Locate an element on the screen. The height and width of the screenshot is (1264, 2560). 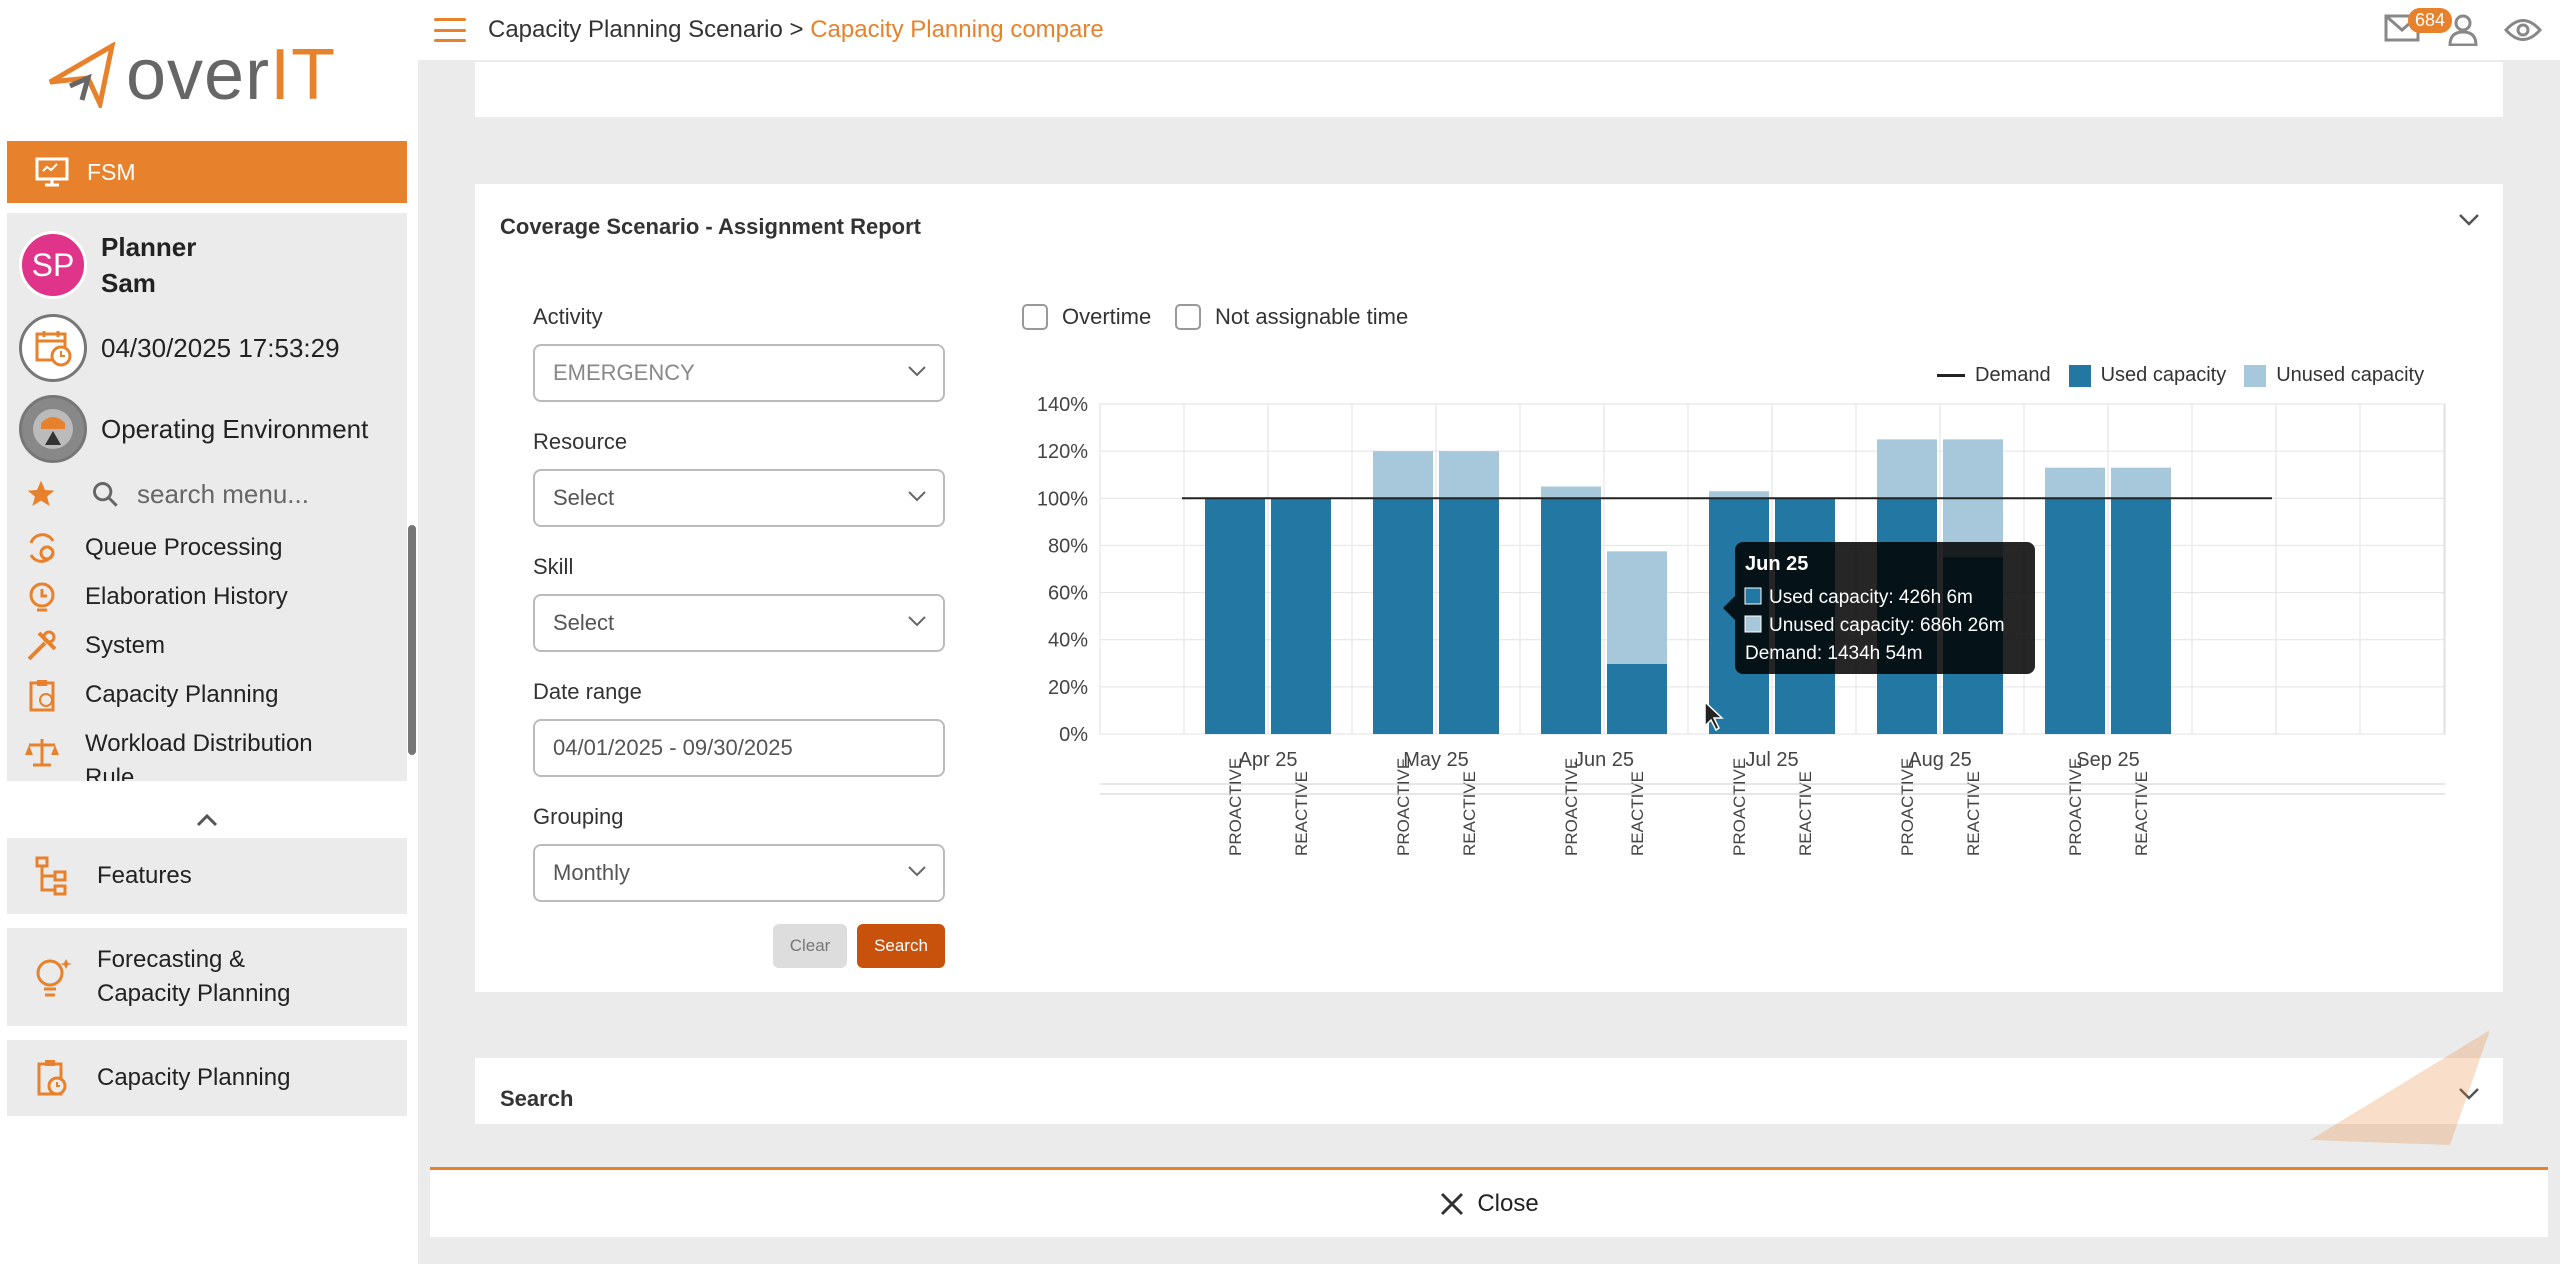
skill-select: Select is located at coordinates (739, 623).